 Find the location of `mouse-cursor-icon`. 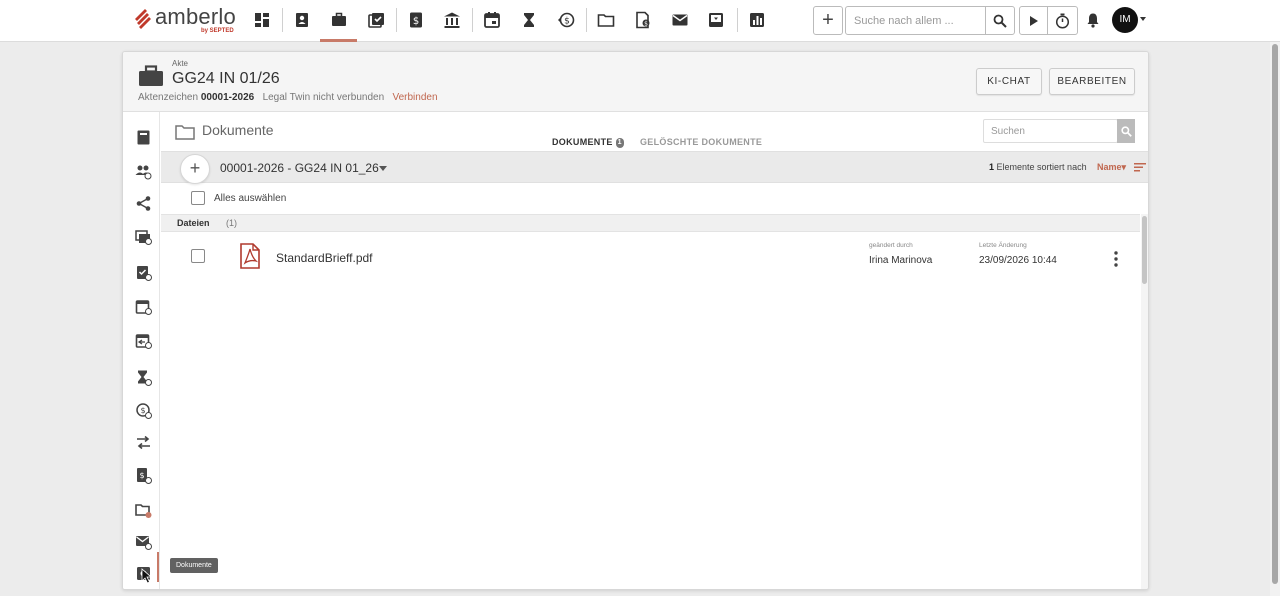

mouse-cursor-icon is located at coordinates (147, 576).